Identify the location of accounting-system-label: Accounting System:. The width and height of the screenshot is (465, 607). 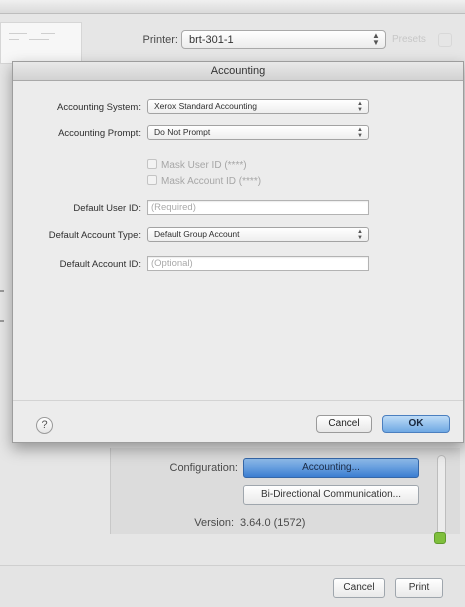
(99, 107).